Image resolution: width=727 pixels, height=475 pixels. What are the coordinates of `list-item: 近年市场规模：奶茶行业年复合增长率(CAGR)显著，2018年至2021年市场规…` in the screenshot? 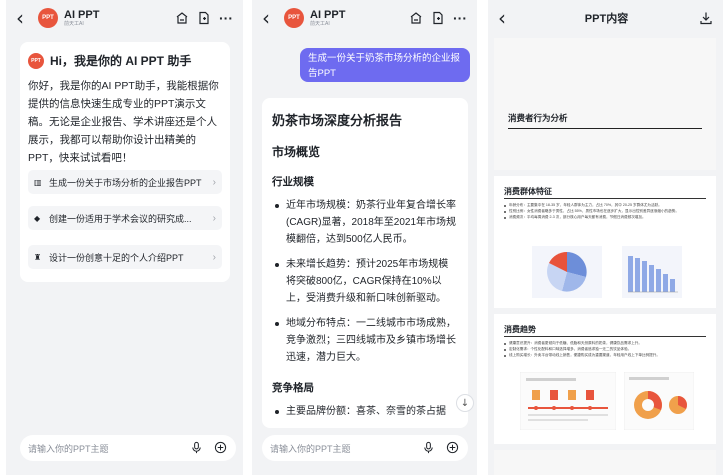 It's located at (365, 222).